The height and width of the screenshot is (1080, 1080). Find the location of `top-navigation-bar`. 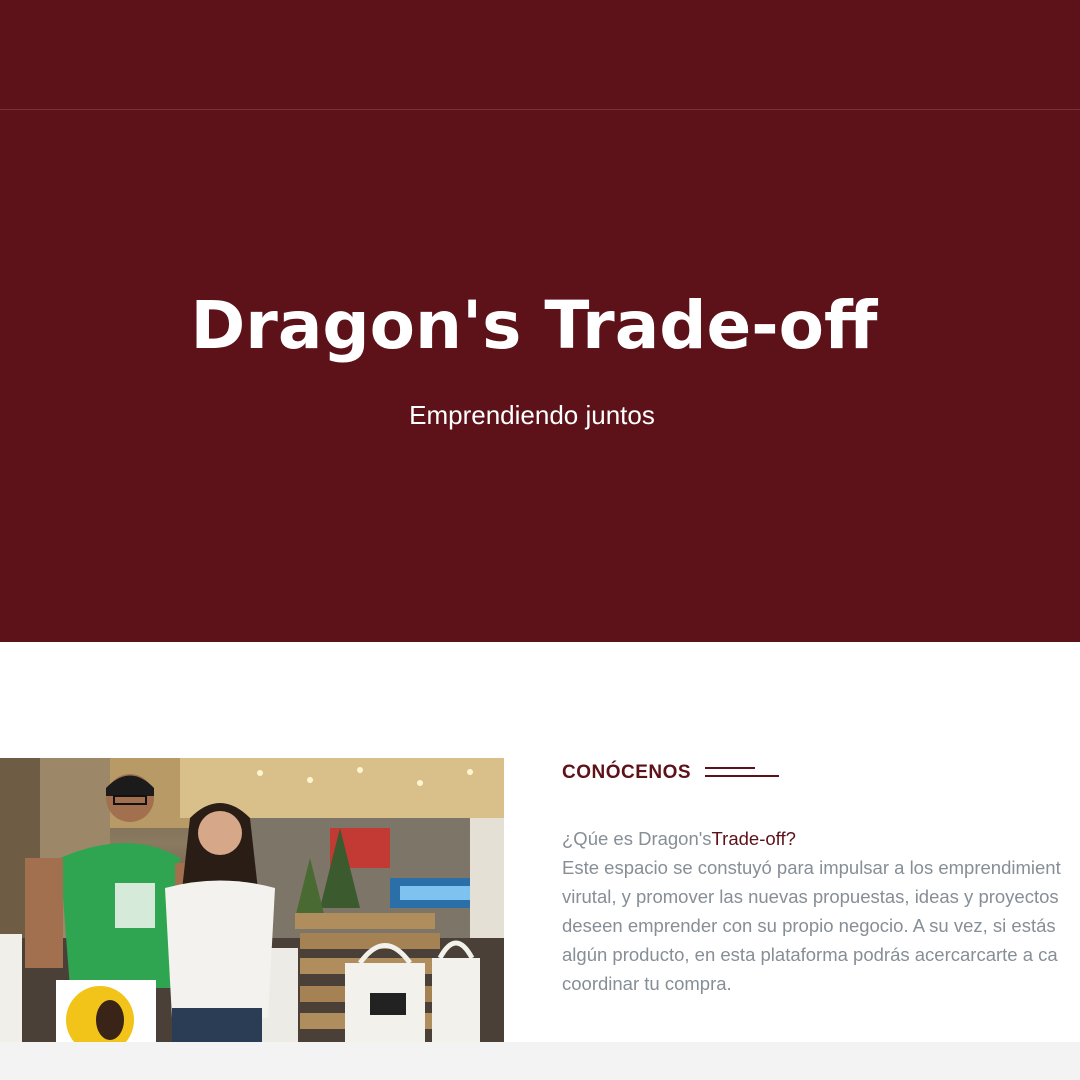

top-navigation-bar is located at coordinates (540, 55).